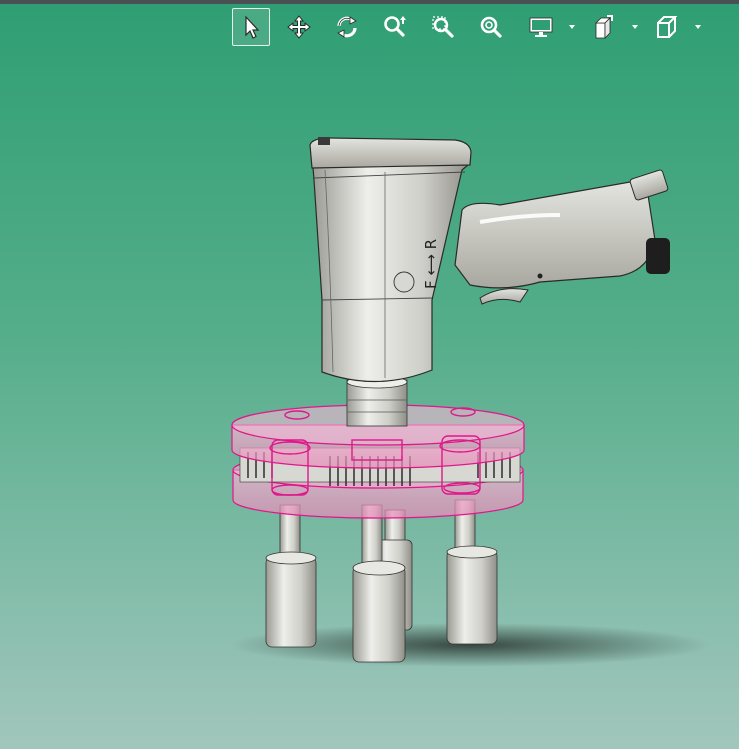 The width and height of the screenshot is (739, 749). What do you see at coordinates (381, 581) in the screenshot?
I see `socket-legs` at bounding box center [381, 581].